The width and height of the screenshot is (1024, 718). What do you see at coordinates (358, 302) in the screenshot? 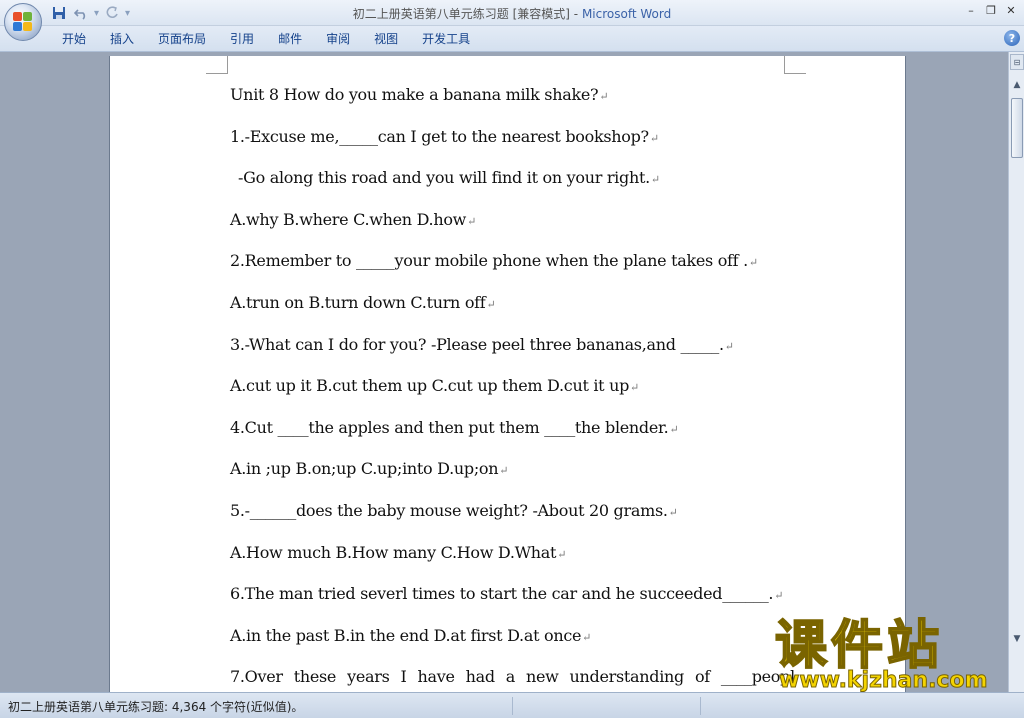
I see `line-text: A.trun on B.turn down C.turn off` at bounding box center [358, 302].